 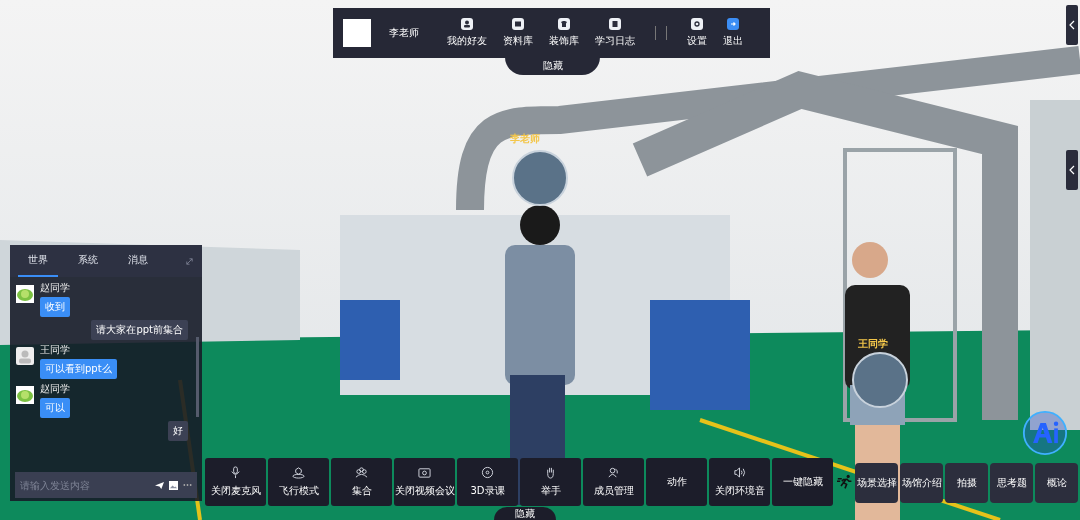 I want to click on scene-menu-button: 思考题, so click(x=1011, y=483).